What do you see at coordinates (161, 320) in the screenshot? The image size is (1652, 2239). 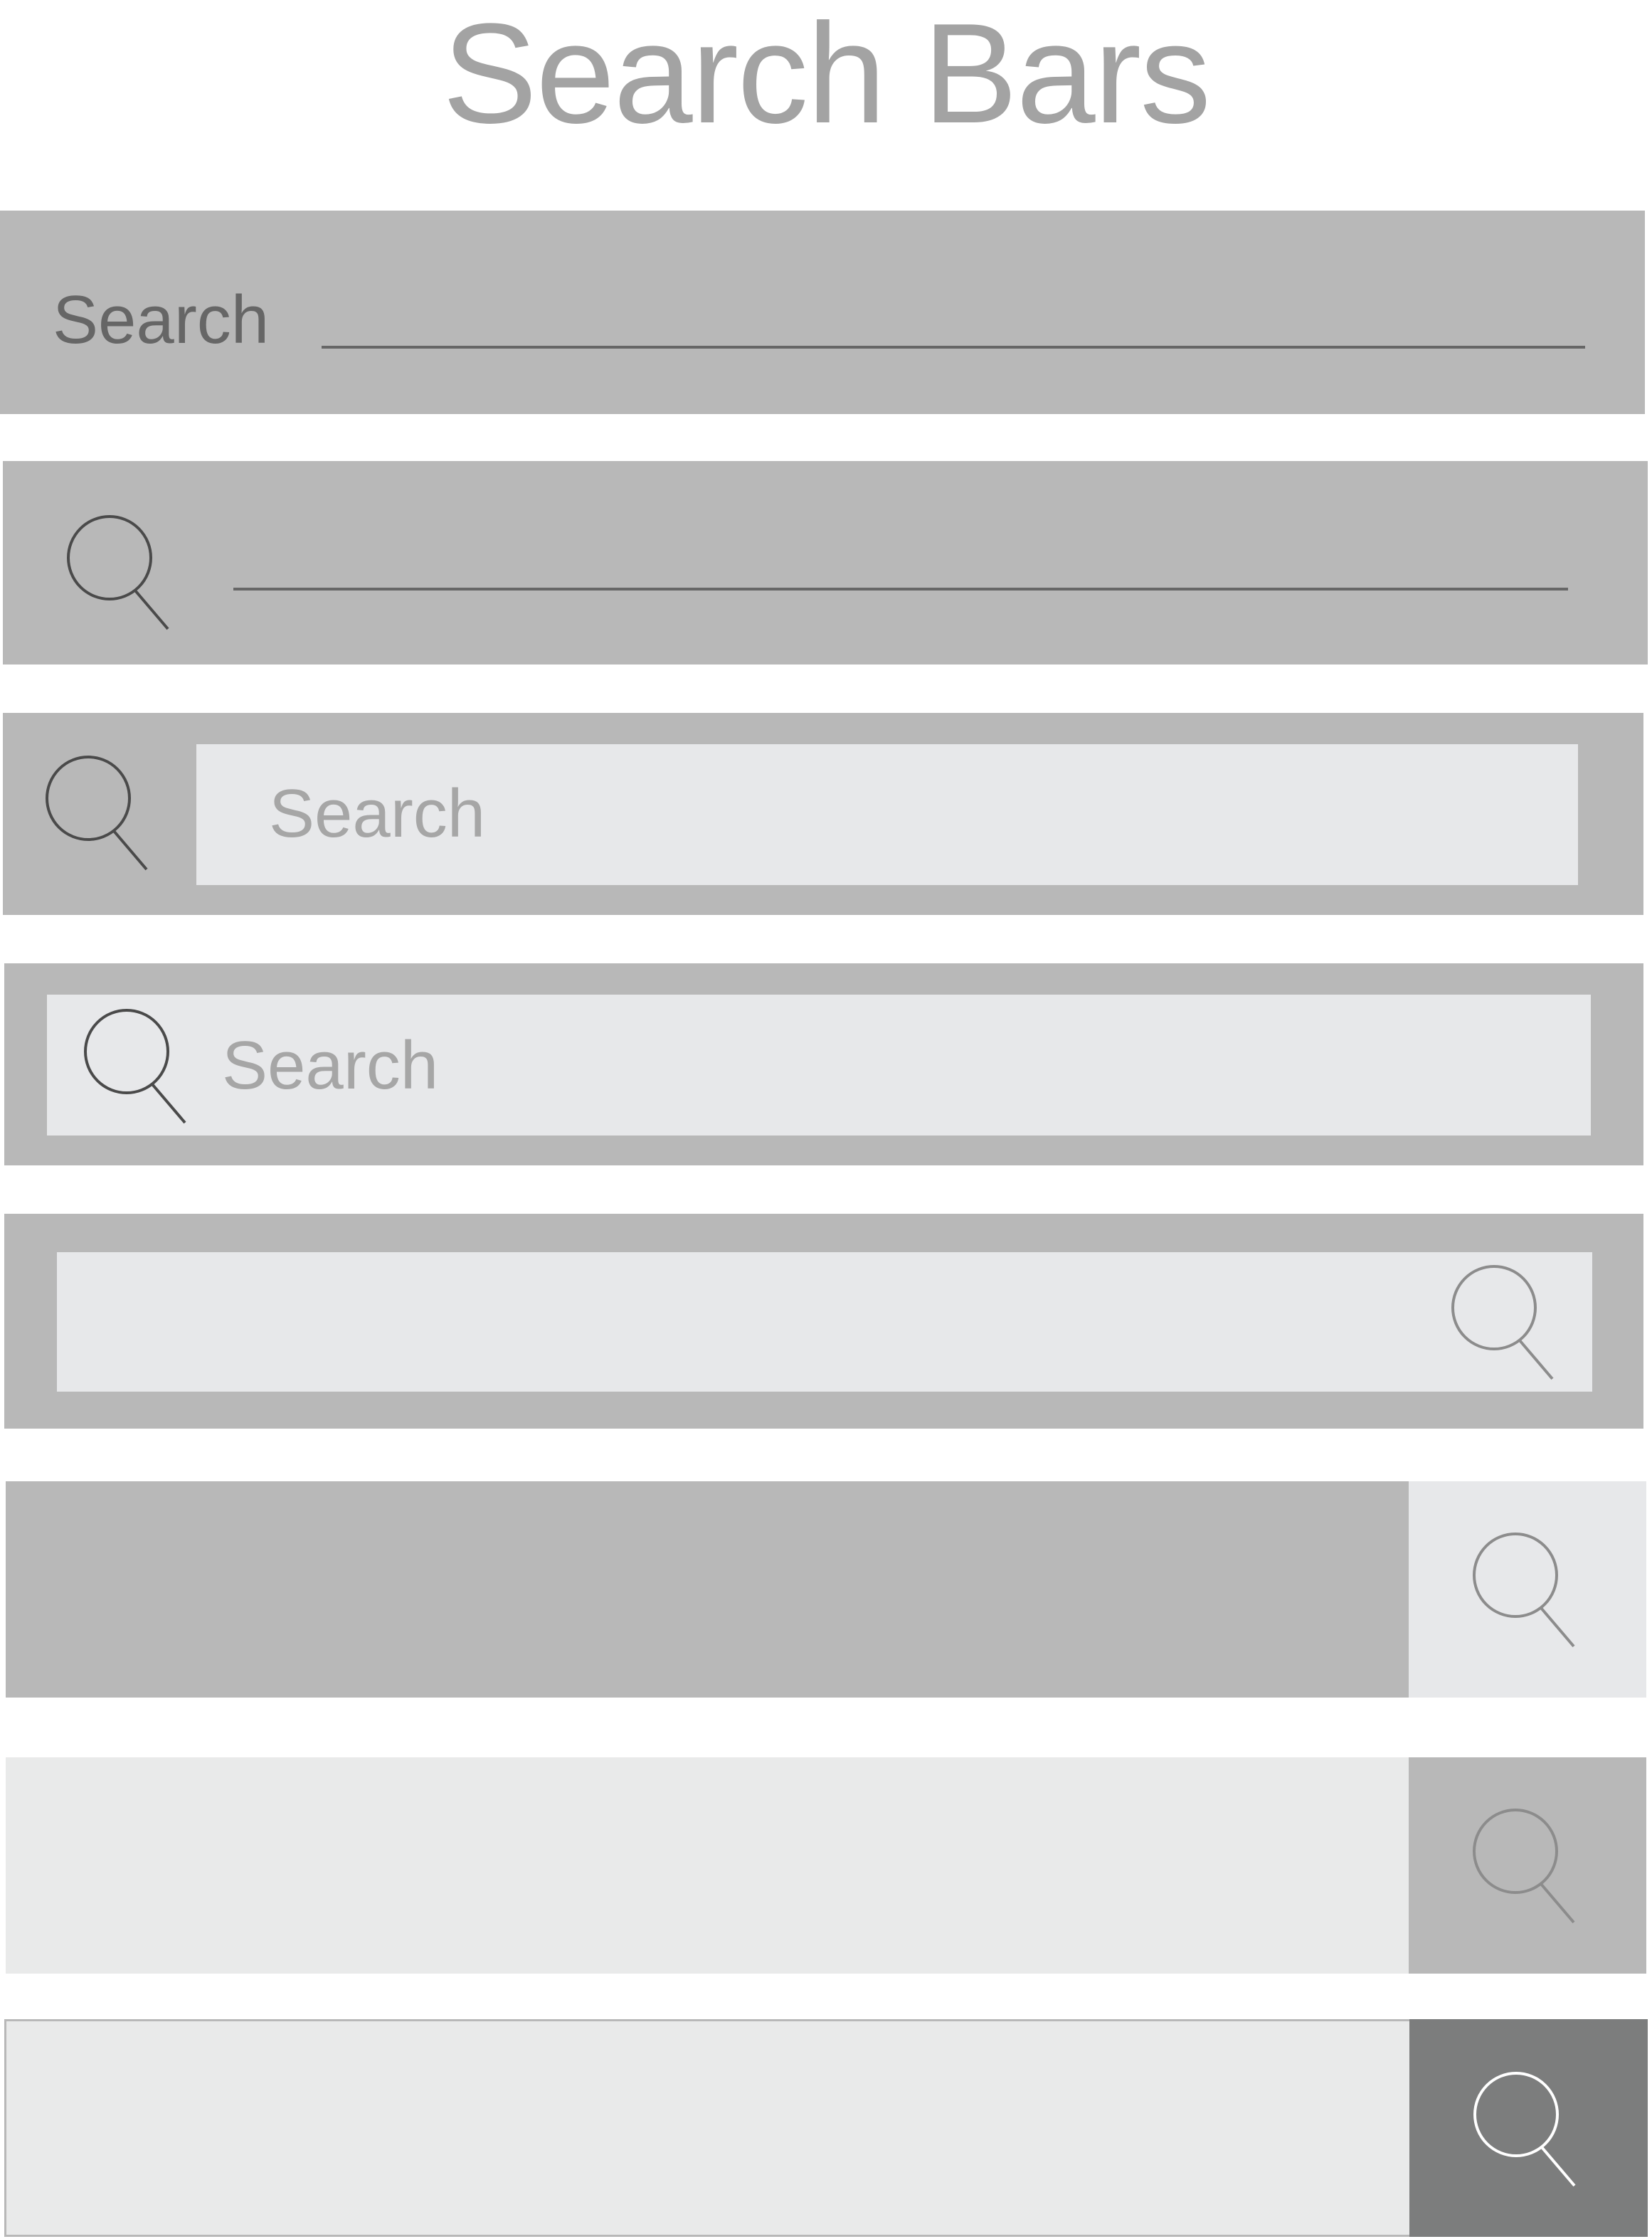 I see `search-label: Search` at bounding box center [161, 320].